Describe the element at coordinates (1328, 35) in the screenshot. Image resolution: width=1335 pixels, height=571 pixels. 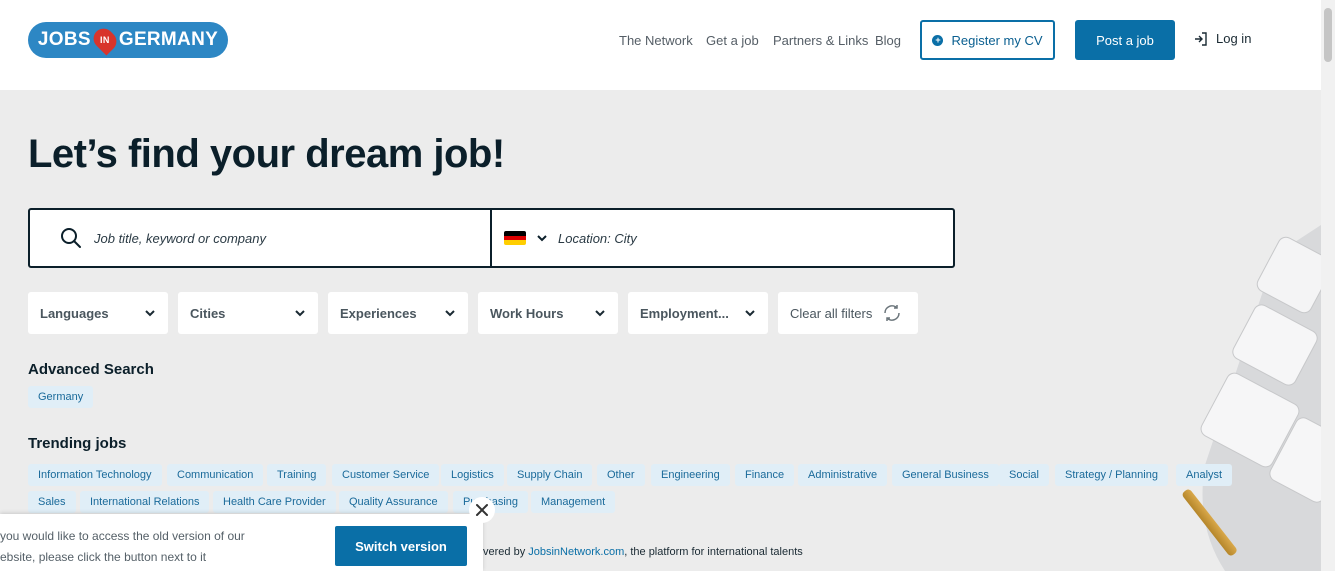
I see `scrollbar-thumb` at that location.